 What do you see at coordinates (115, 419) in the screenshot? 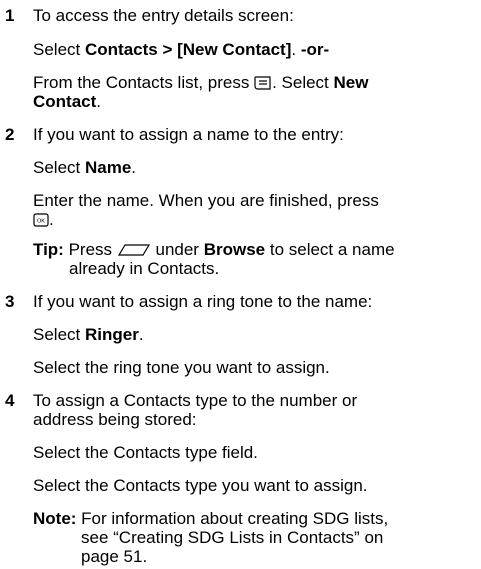
I see `step-4-intro-cont: address being stored:` at bounding box center [115, 419].